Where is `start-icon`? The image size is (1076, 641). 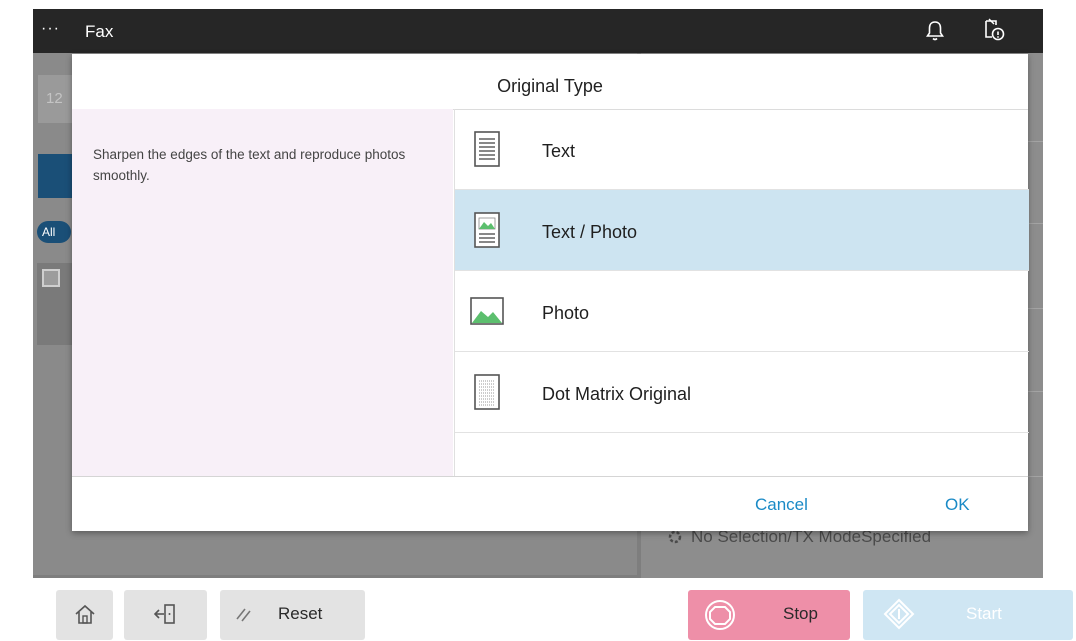 start-icon is located at coordinates (899, 614).